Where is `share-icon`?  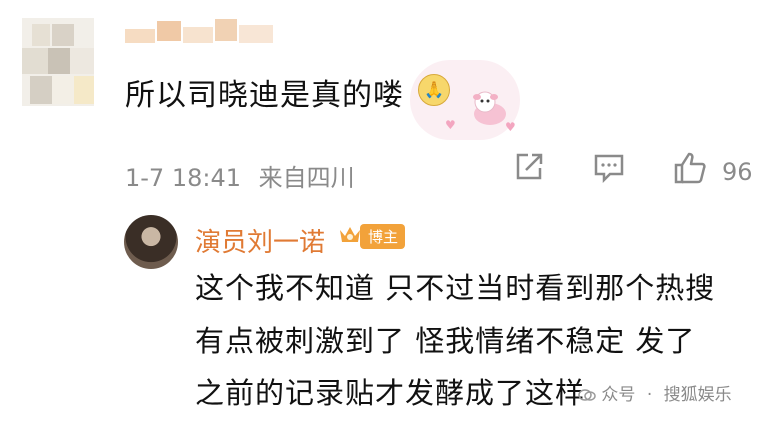 share-icon is located at coordinates (529, 166).